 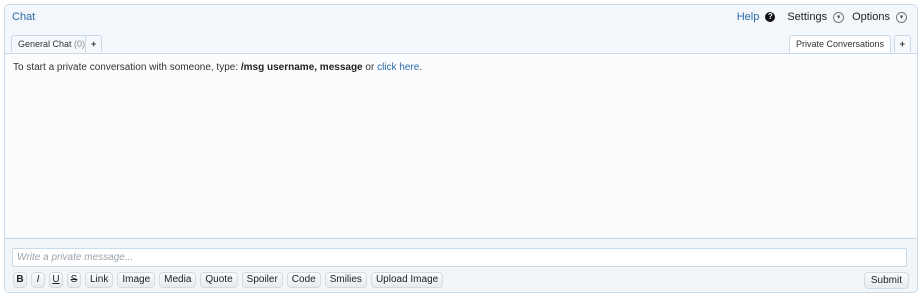 I want to click on link-button: Link, so click(x=99, y=280).